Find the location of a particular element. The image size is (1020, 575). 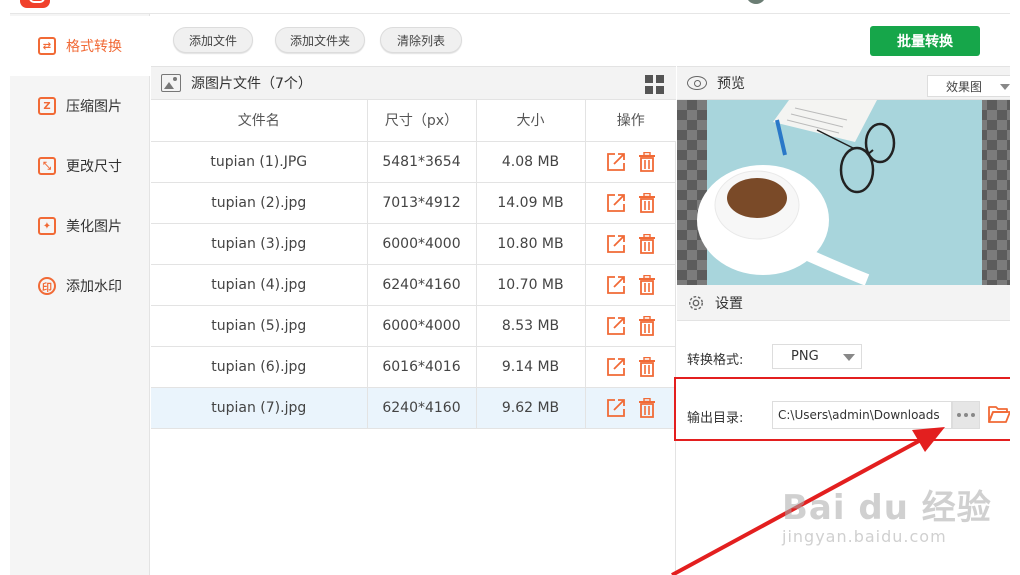

table-row: tupian (6).jpg 6016*4016 9.14 MB is located at coordinates (413, 367).